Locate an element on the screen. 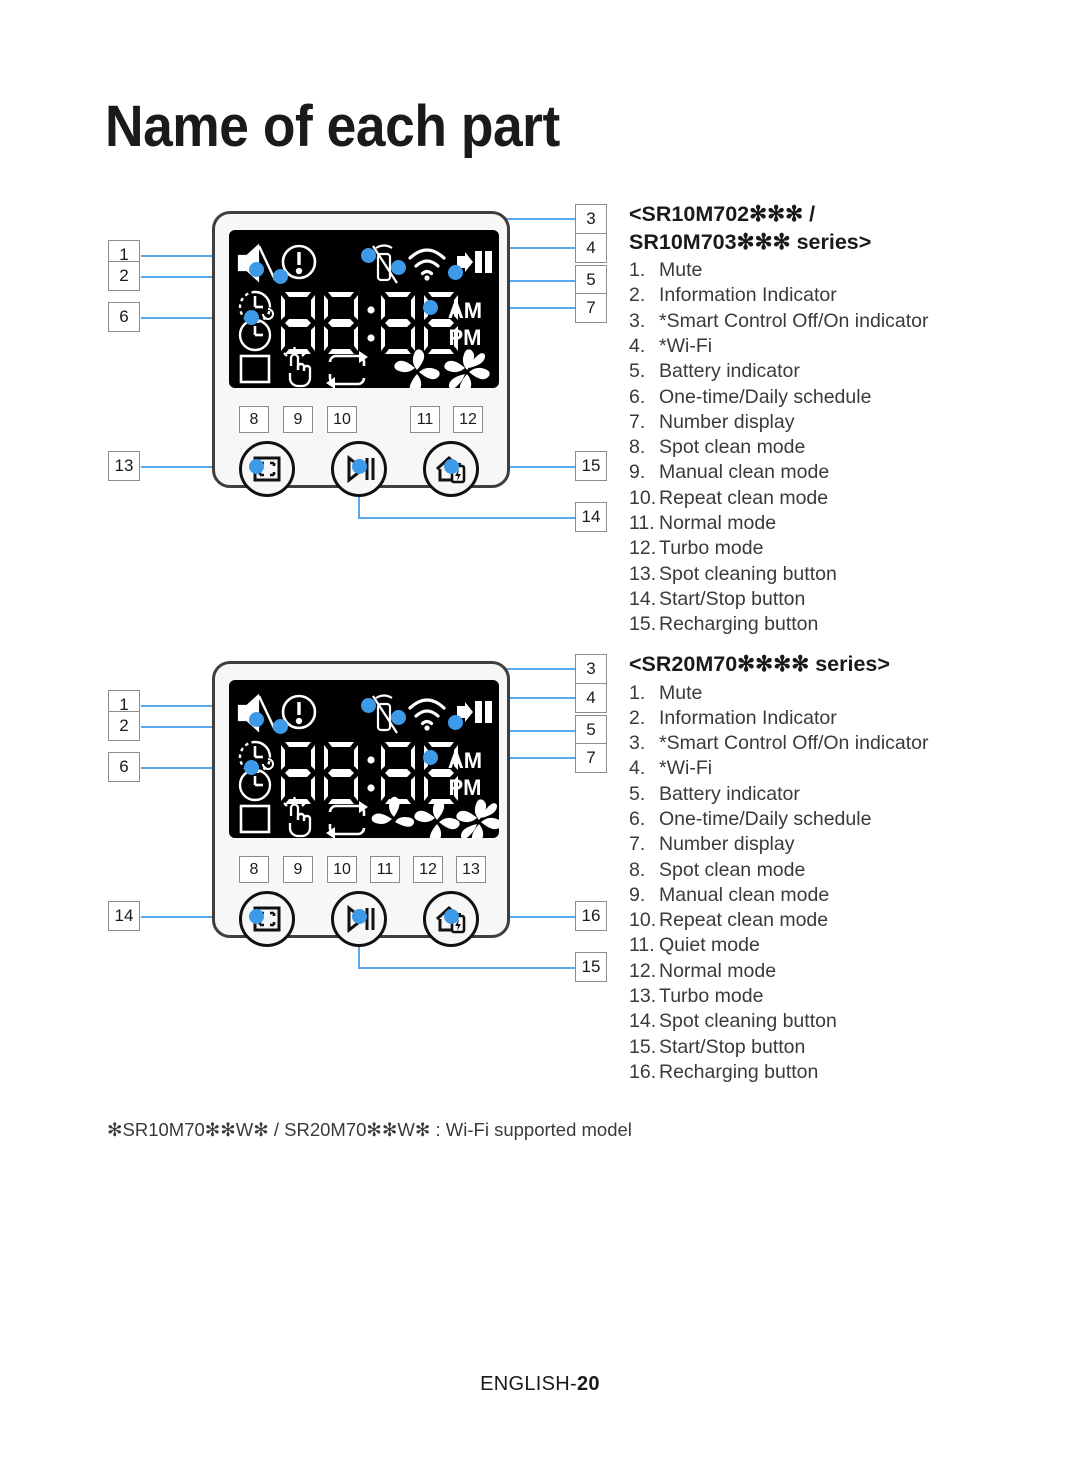 This screenshot has width=1080, height=1479. legend-item: 12. Turbo mode is located at coordinates (696, 548).